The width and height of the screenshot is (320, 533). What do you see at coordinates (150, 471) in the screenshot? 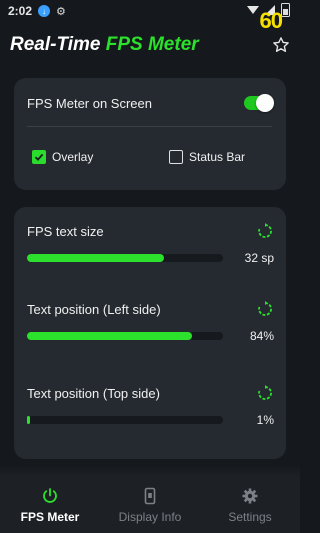
I see `bottom-fade` at bounding box center [150, 471].